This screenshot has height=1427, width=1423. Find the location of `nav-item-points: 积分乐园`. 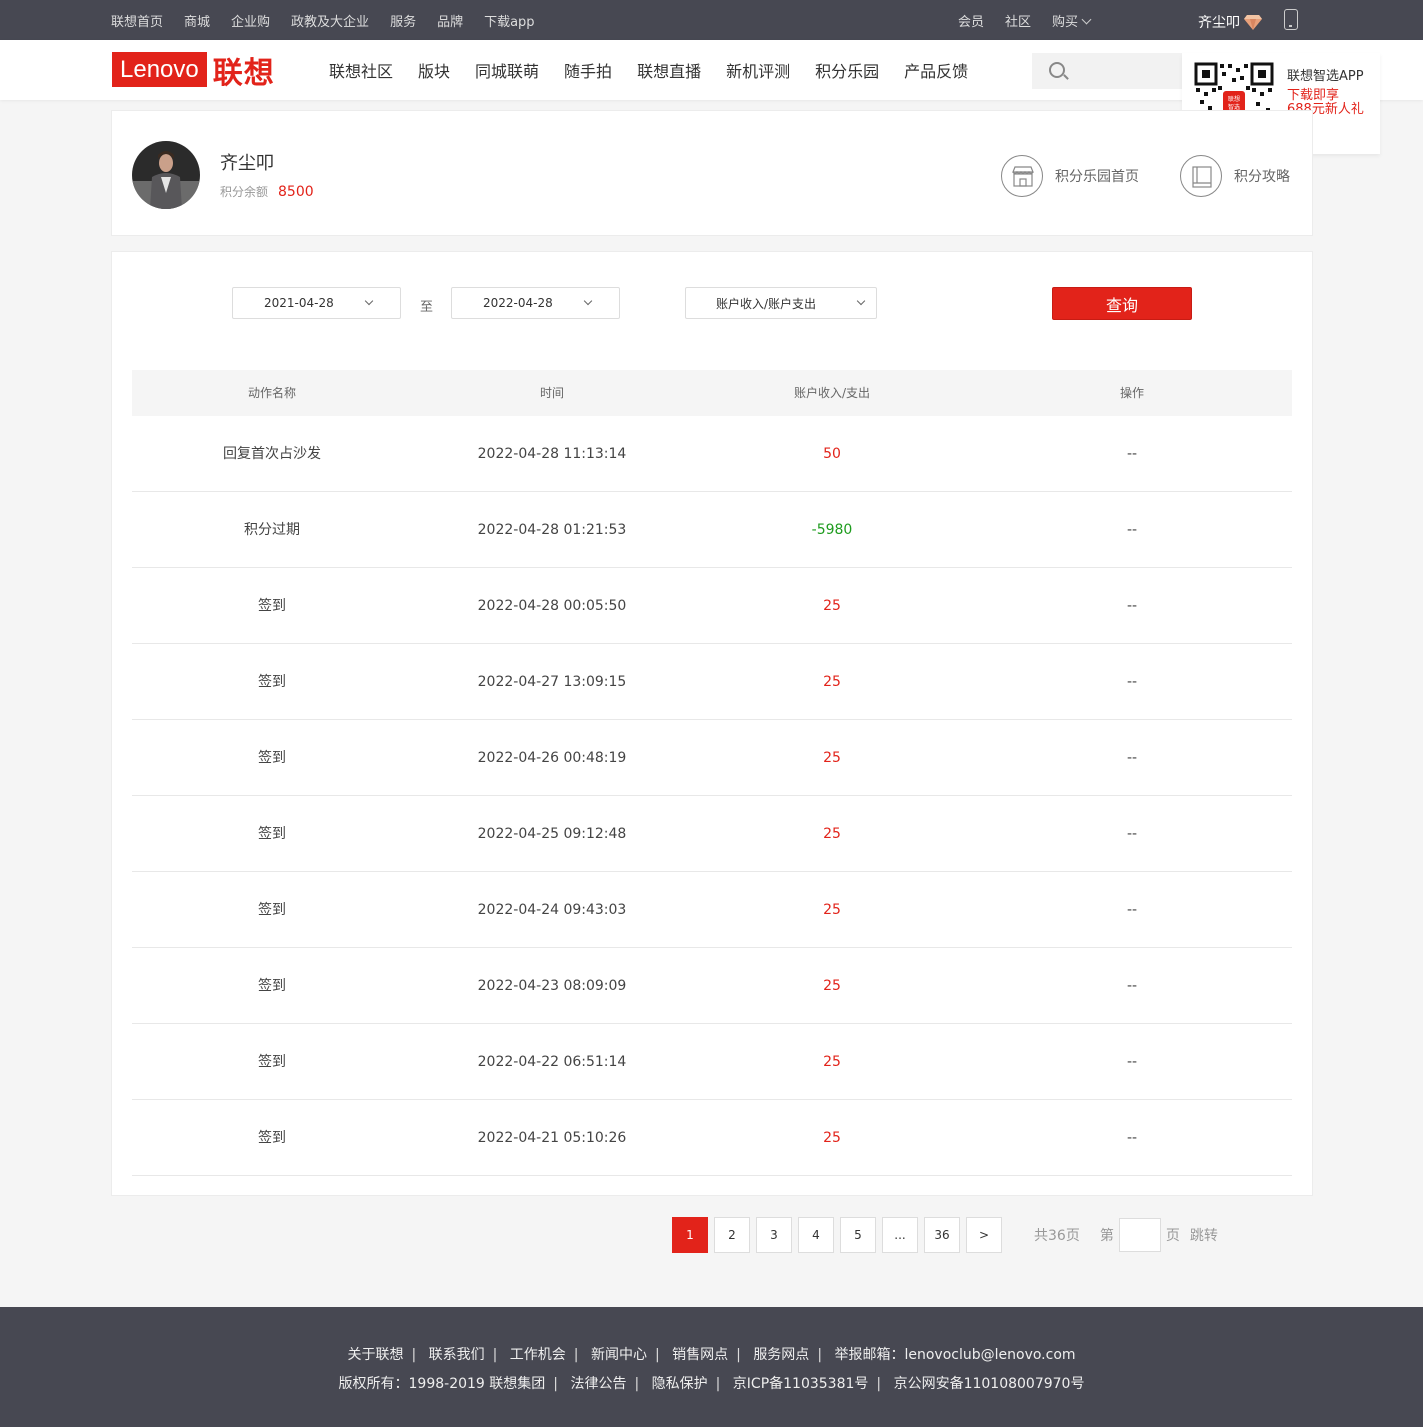

nav-item-points: 积分乐园 is located at coordinates (847, 70).